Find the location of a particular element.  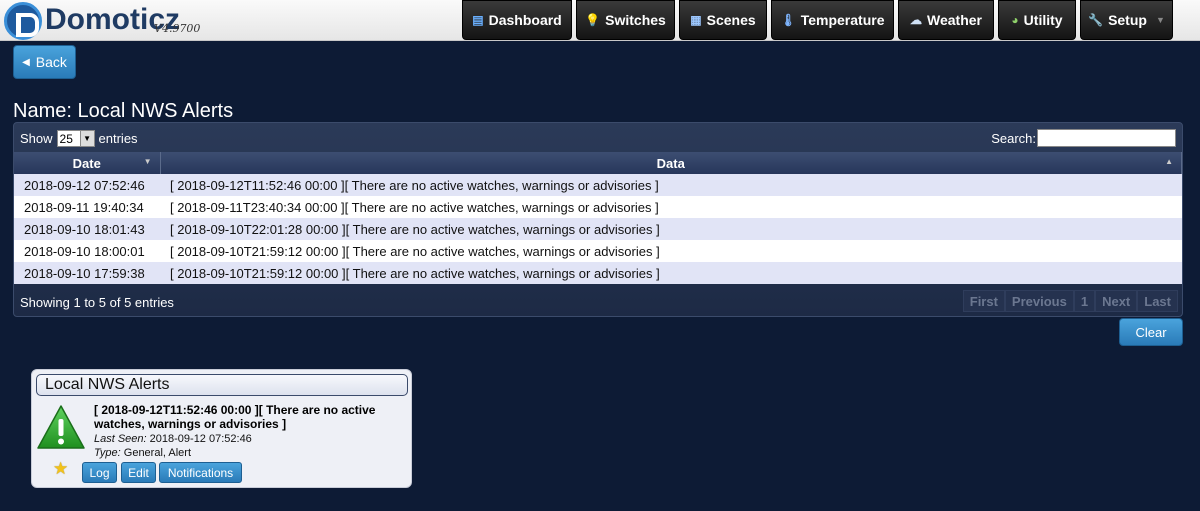

search-control: Search: is located at coordinates (1083, 138).